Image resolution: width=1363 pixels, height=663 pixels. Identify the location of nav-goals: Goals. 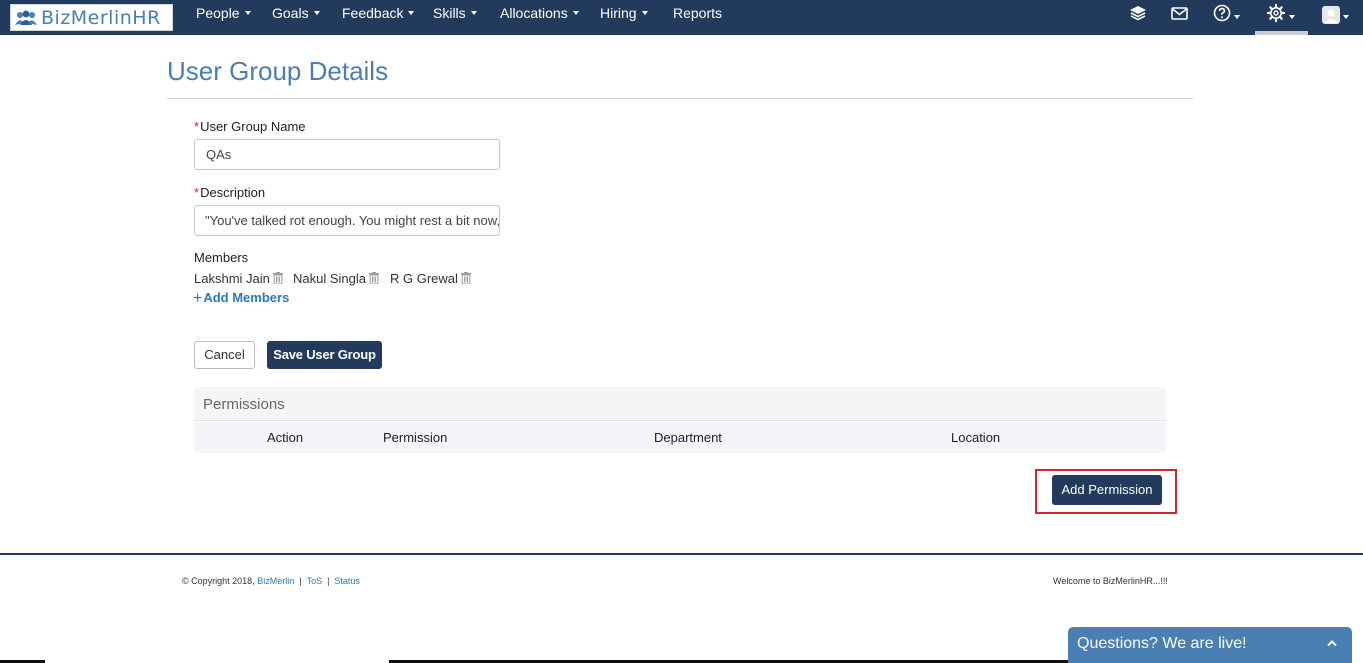
(296, 17).